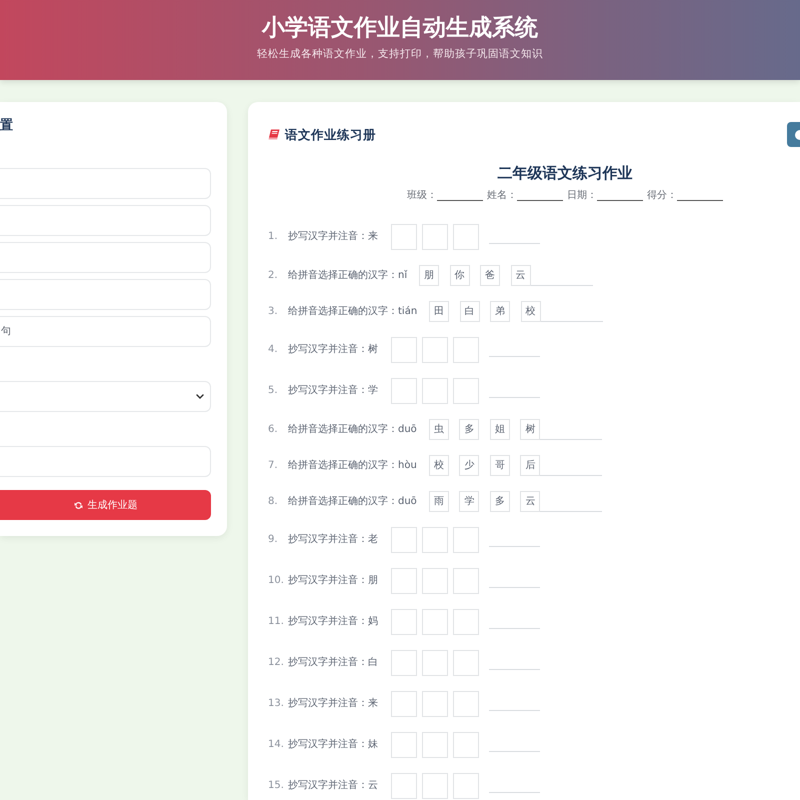  I want to click on answer-option: 田, so click(439, 311).